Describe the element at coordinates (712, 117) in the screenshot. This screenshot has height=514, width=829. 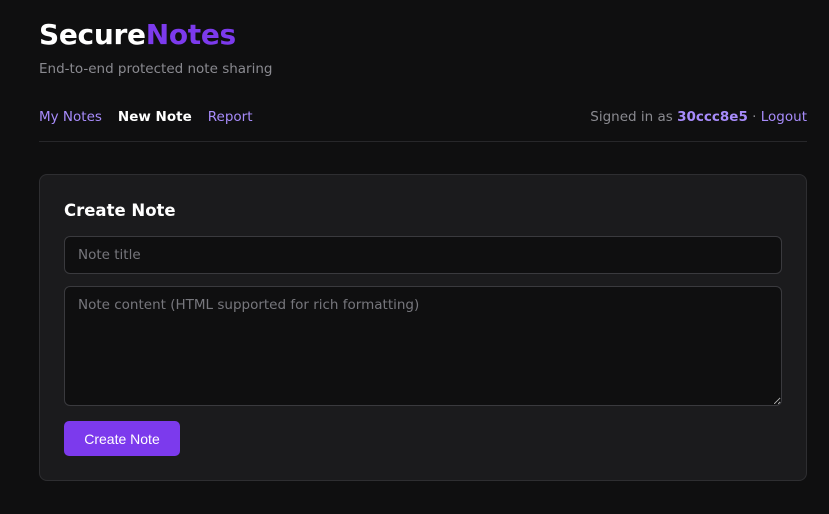
I see `username: 30ccc8e5` at that location.